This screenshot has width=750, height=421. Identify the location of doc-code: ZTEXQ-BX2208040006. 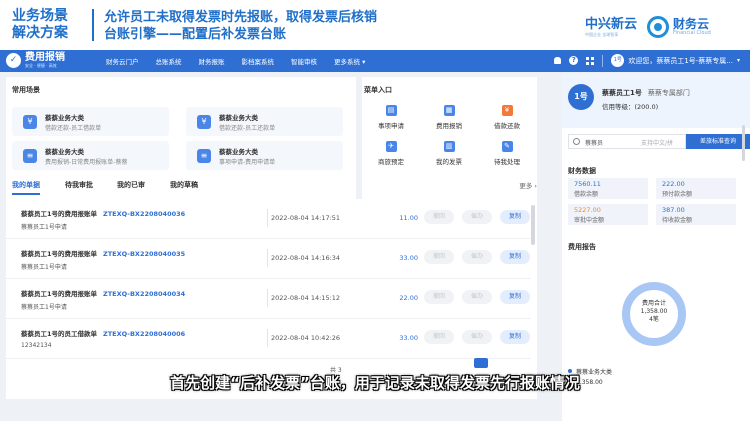
(144, 334).